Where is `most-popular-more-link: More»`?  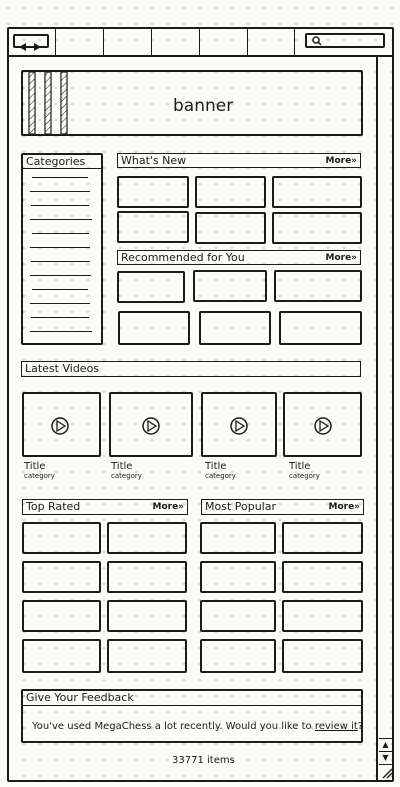
most-popular-more-link: More» is located at coordinates (345, 507).